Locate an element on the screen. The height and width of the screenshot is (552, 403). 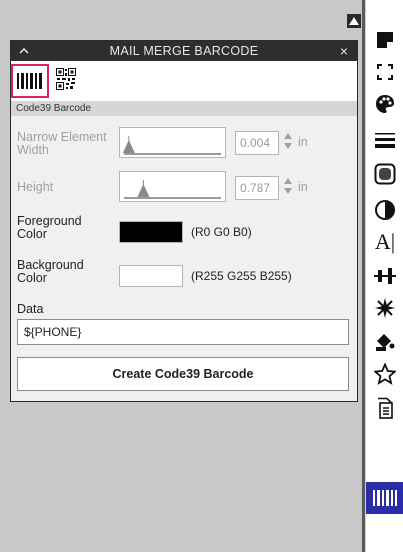
paint-bucket-icon is located at coordinates (385, 342).